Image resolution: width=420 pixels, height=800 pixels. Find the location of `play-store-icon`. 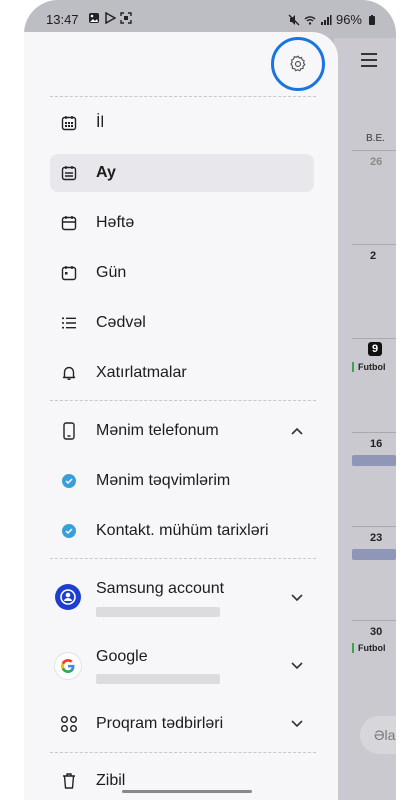

play-store-icon is located at coordinates (110, 18).